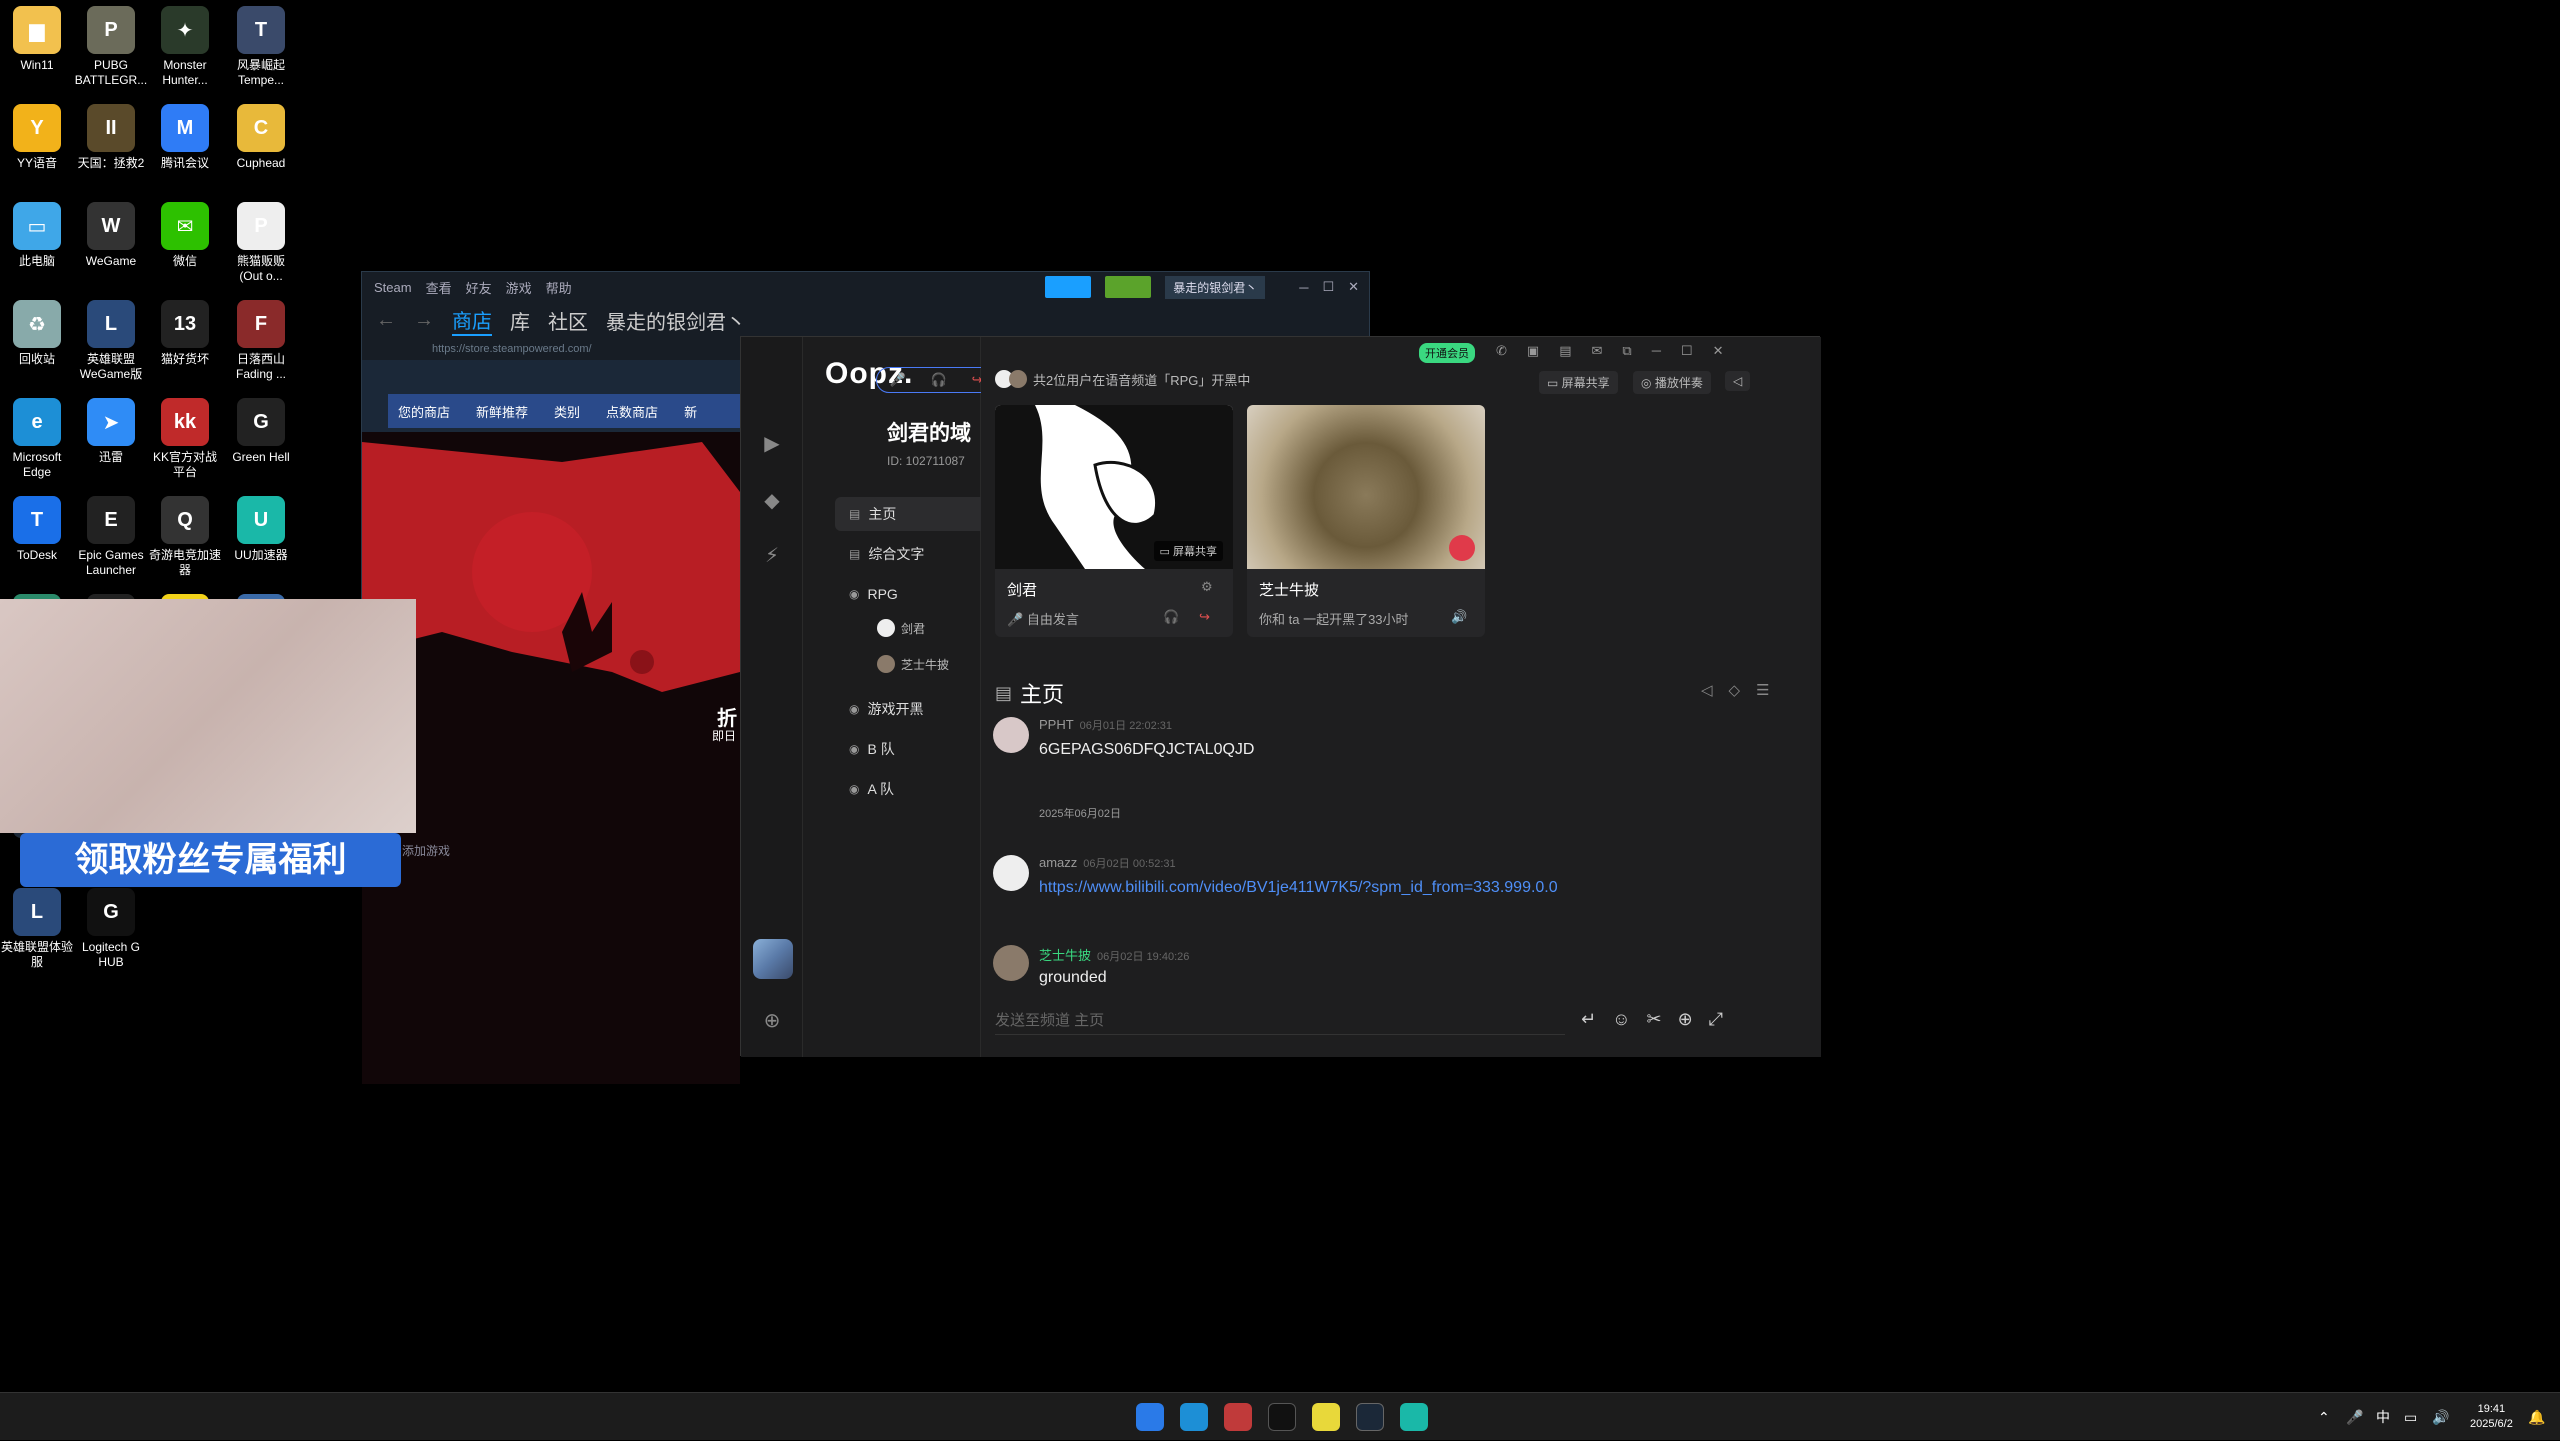 This screenshot has width=2560, height=1441. I want to click on bag-icon: ▣, so click(1533, 351).